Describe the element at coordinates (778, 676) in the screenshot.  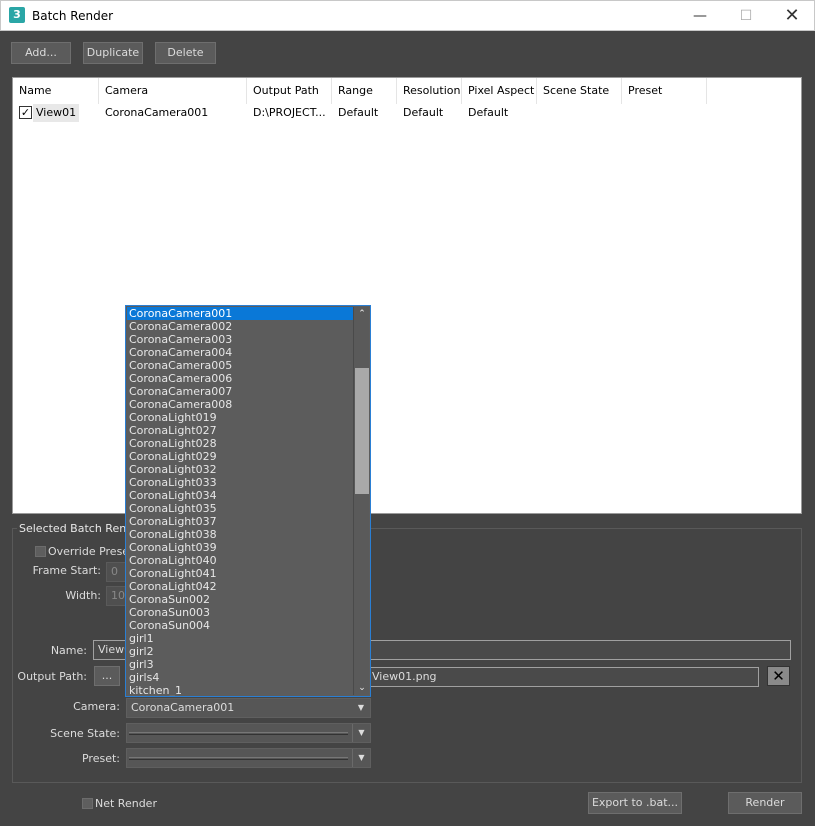
I see `clear-output-icon: ✕` at that location.